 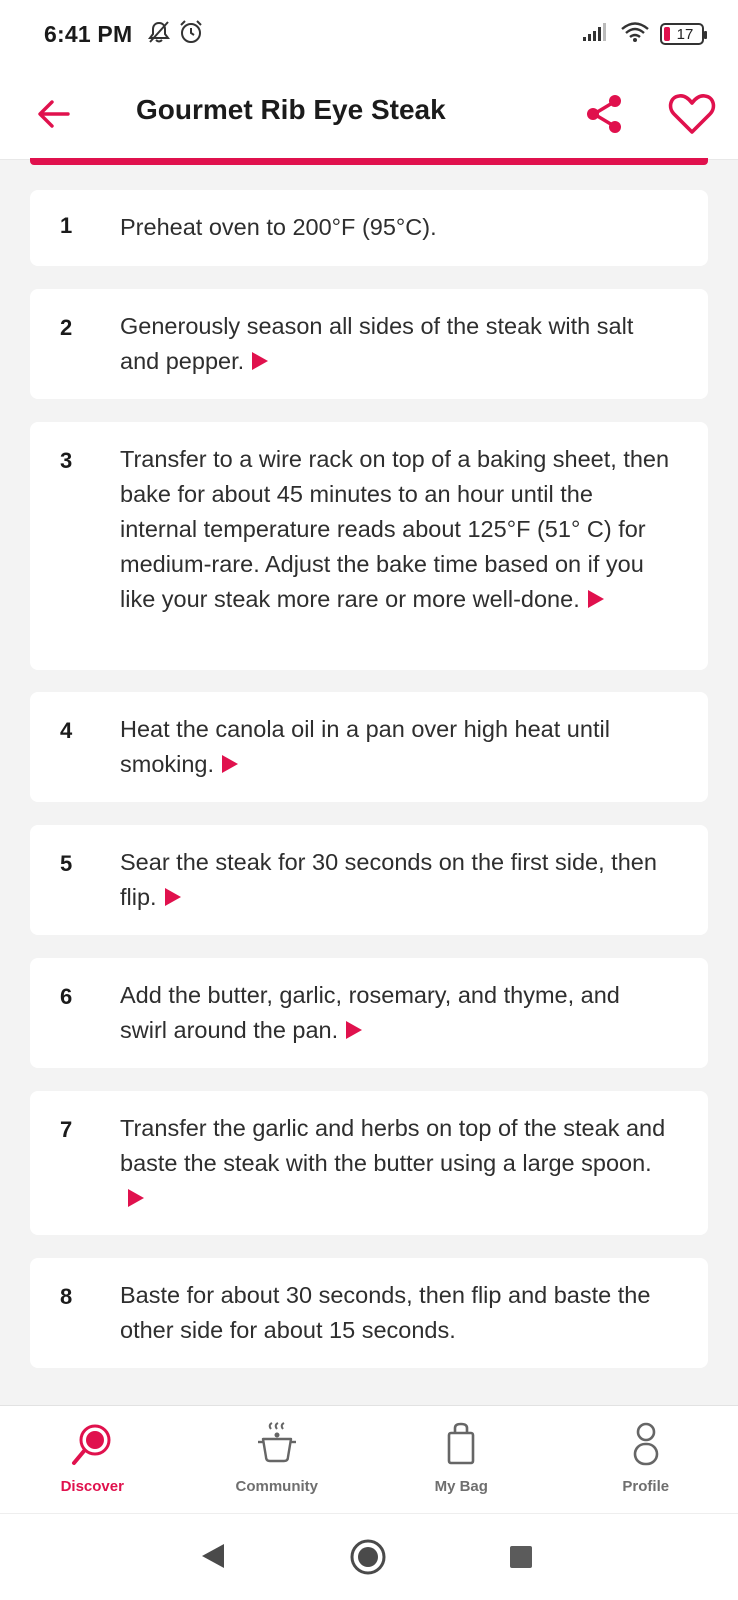 I want to click on system-navigation-bar, so click(x=369, y=1556).